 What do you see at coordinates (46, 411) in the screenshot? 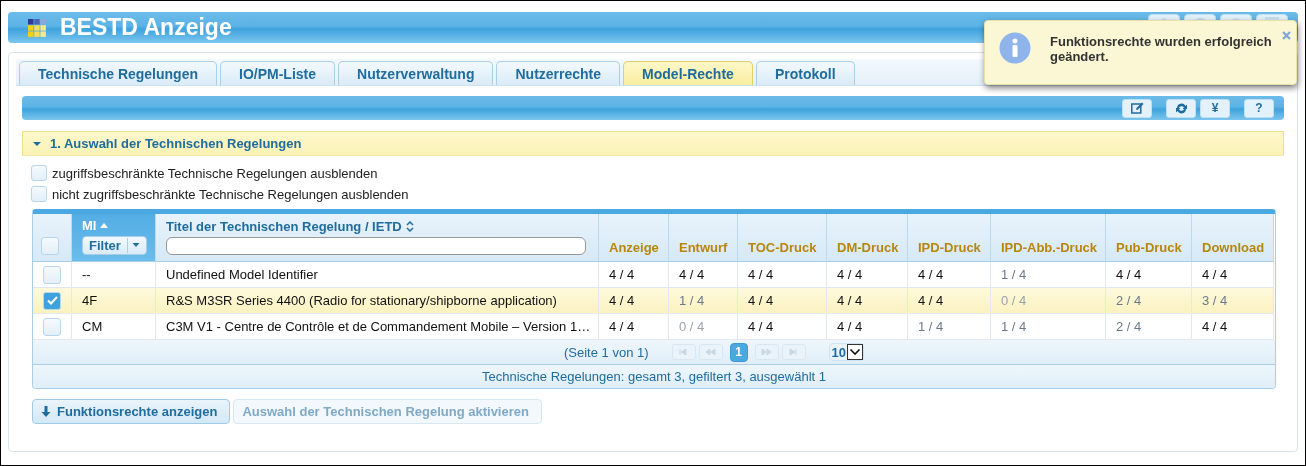
I see `arrow-down-icon` at bounding box center [46, 411].